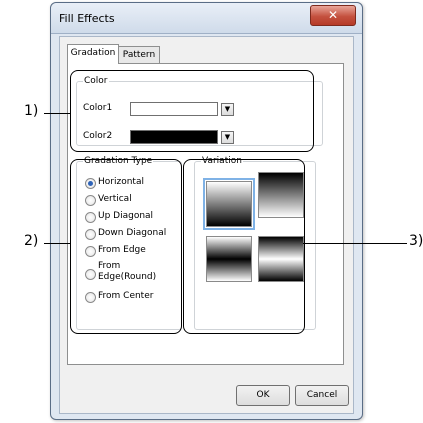  Describe the element at coordinates (139, 55) in the screenshot. I see `tab-pattern: Pattern` at that location.